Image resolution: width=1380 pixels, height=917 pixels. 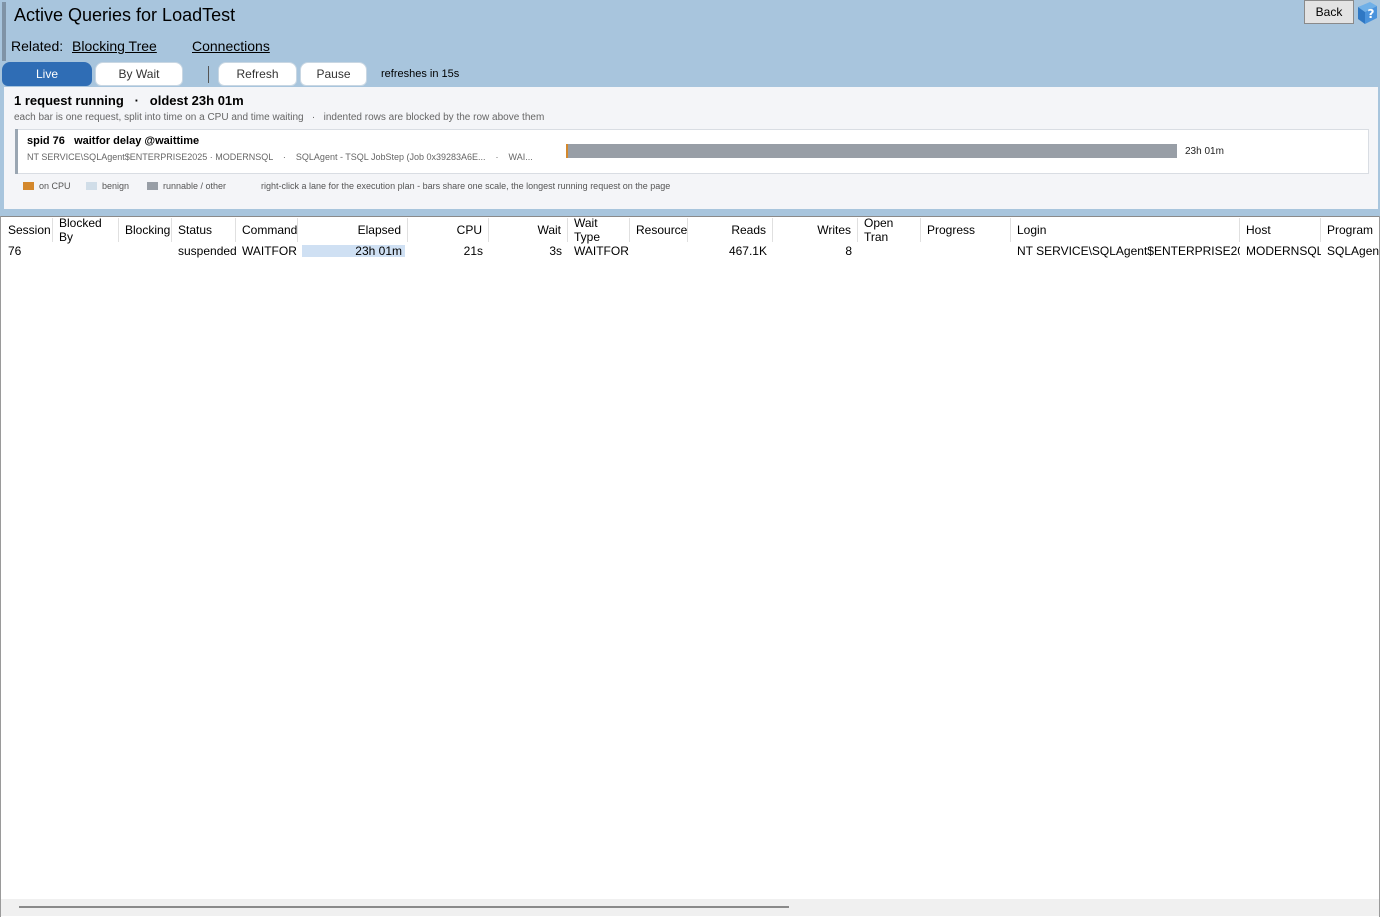 I want to click on grid-border-top, so click(x=690, y=216).